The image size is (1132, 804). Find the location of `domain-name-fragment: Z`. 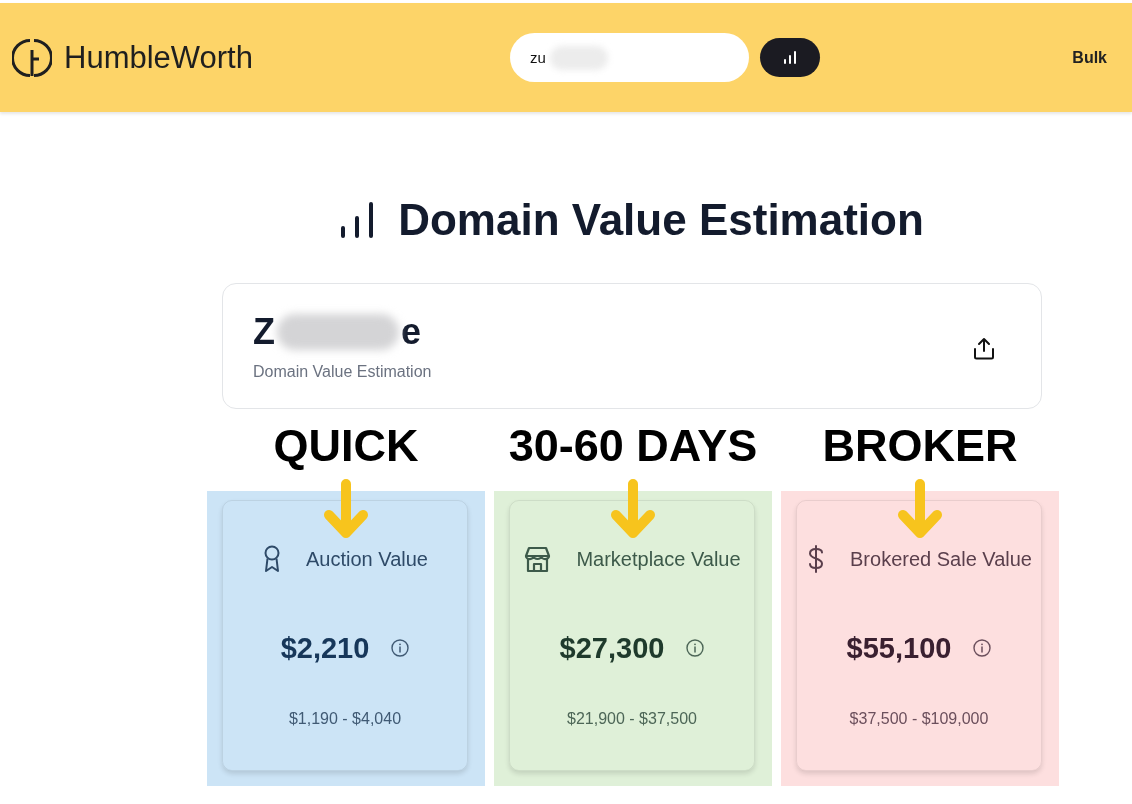

domain-name-fragment: Z is located at coordinates (264, 332).